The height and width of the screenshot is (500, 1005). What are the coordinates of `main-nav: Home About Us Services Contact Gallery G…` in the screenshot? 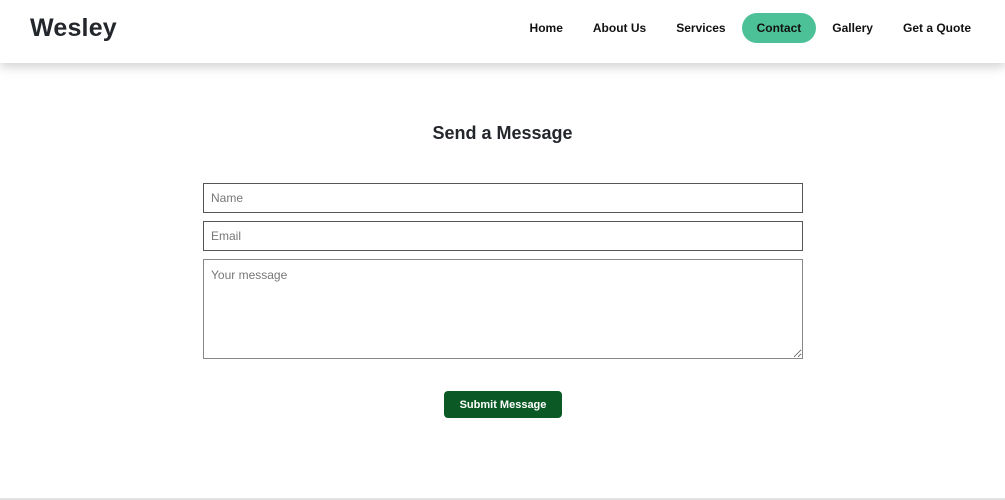 It's located at (749, 28).